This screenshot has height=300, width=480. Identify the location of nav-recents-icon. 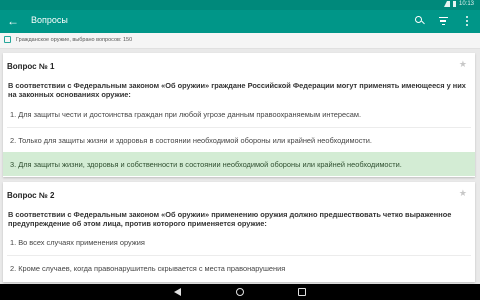
(302, 292).